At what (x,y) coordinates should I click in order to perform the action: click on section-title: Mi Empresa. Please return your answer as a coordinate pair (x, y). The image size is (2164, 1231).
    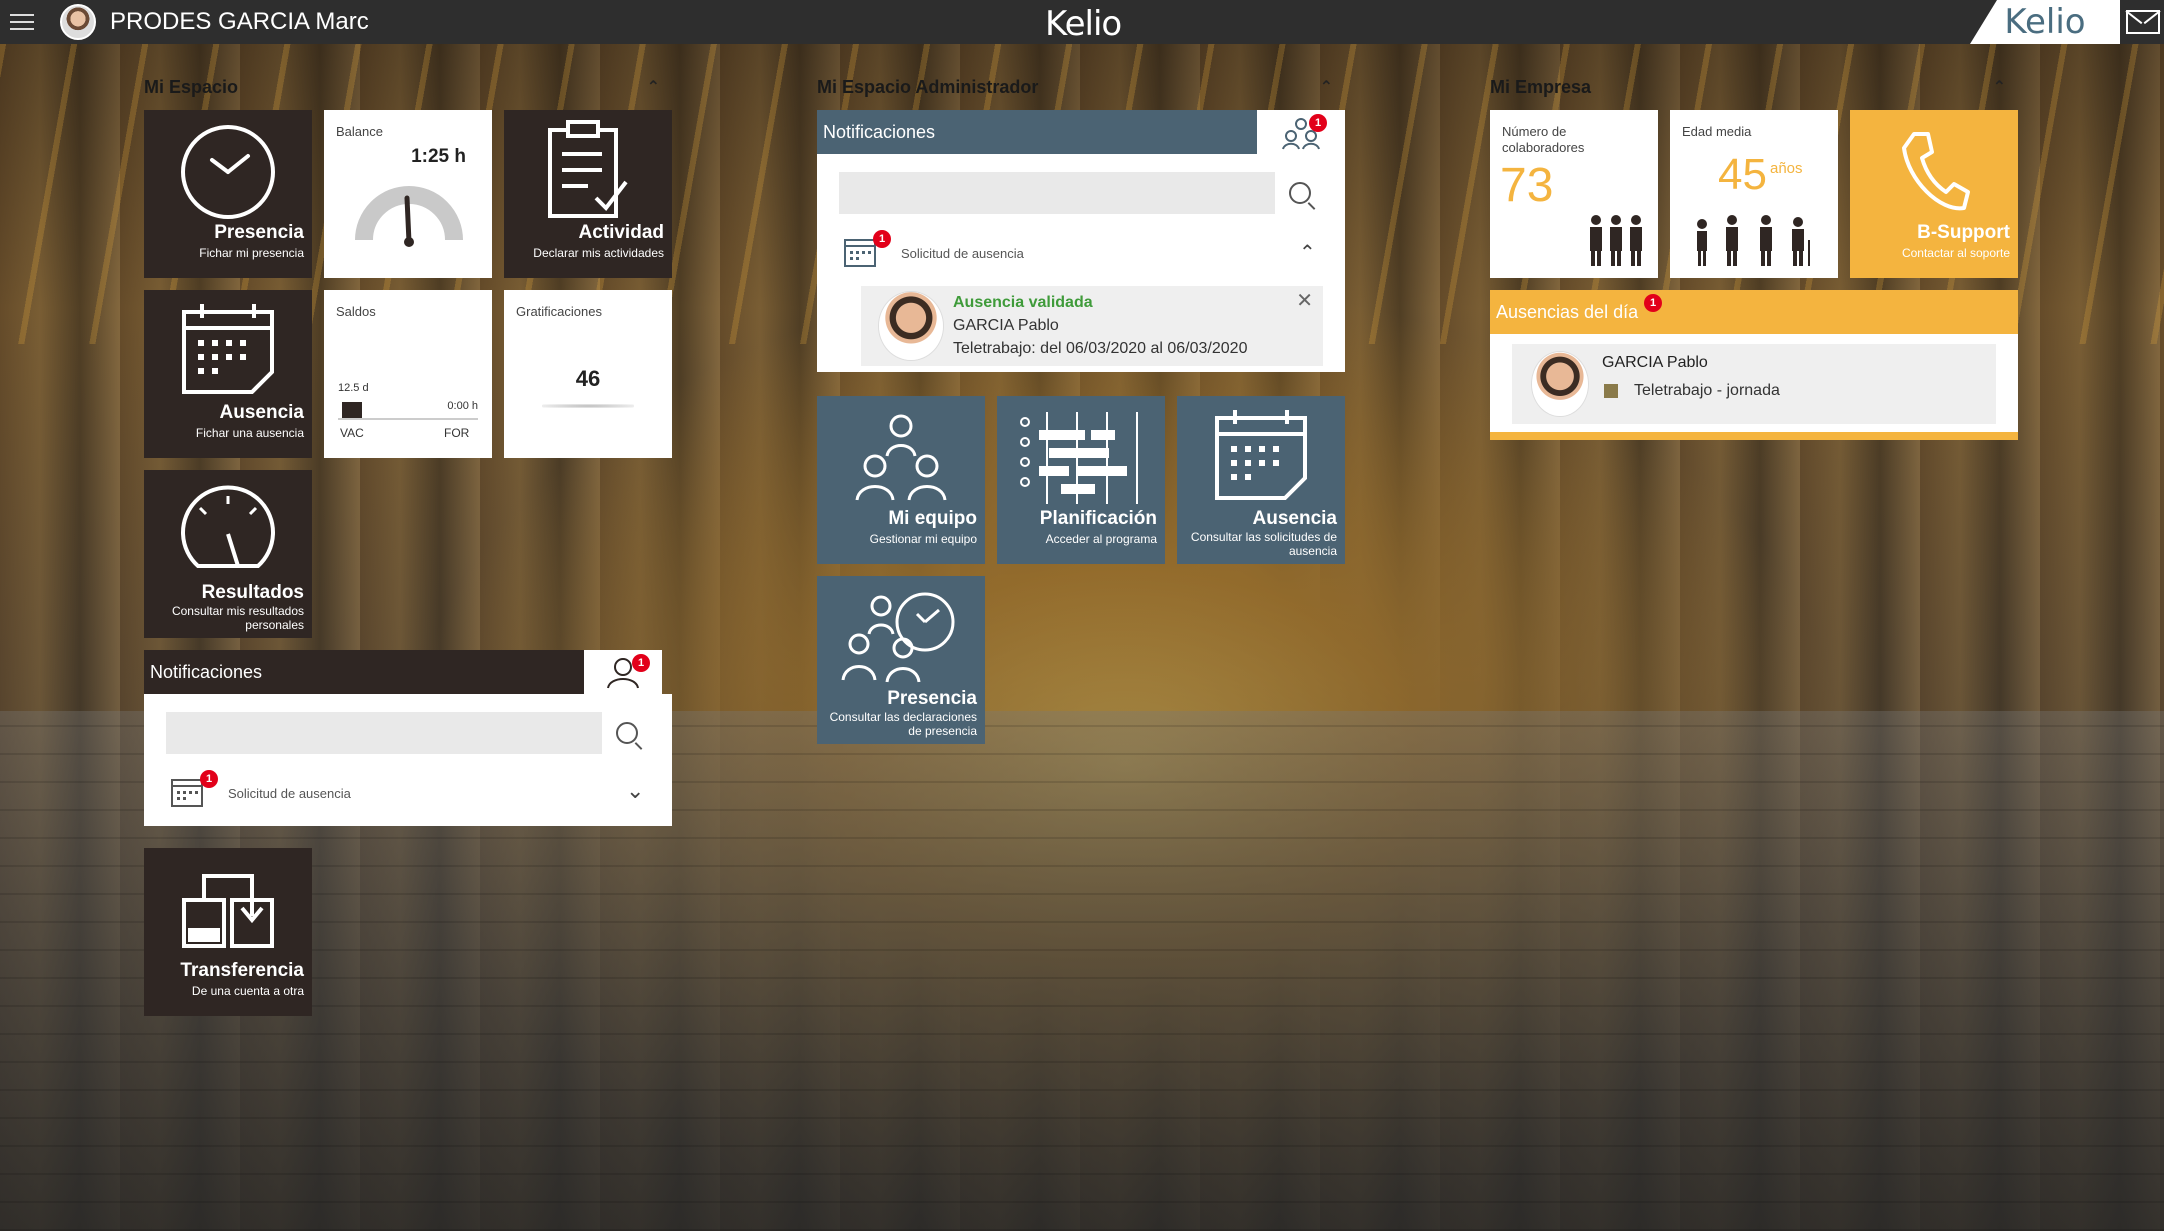
    Looking at the image, I should click on (1541, 86).